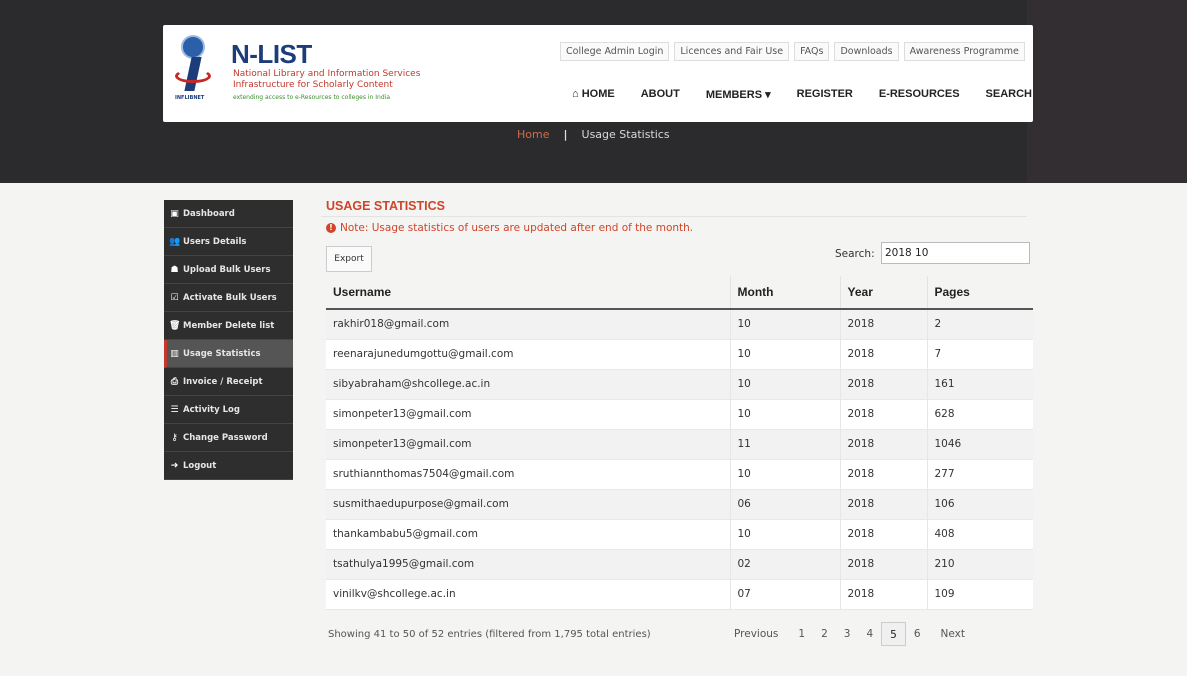 The image size is (1187, 676). I want to click on table-row: sruthiannthomas7504@gmail.com 10 2018 277, so click(679, 474).